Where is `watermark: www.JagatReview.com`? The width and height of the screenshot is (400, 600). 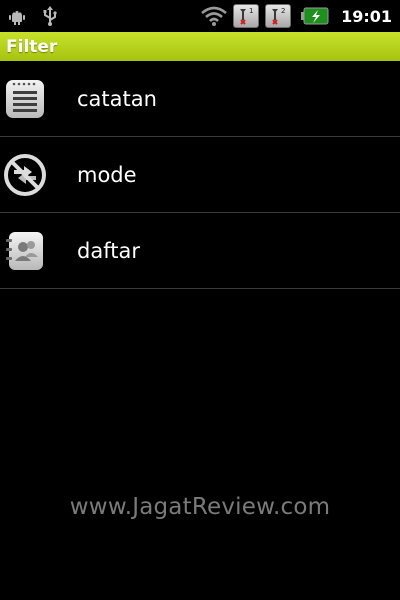
watermark: www.JagatReview.com is located at coordinates (200, 507).